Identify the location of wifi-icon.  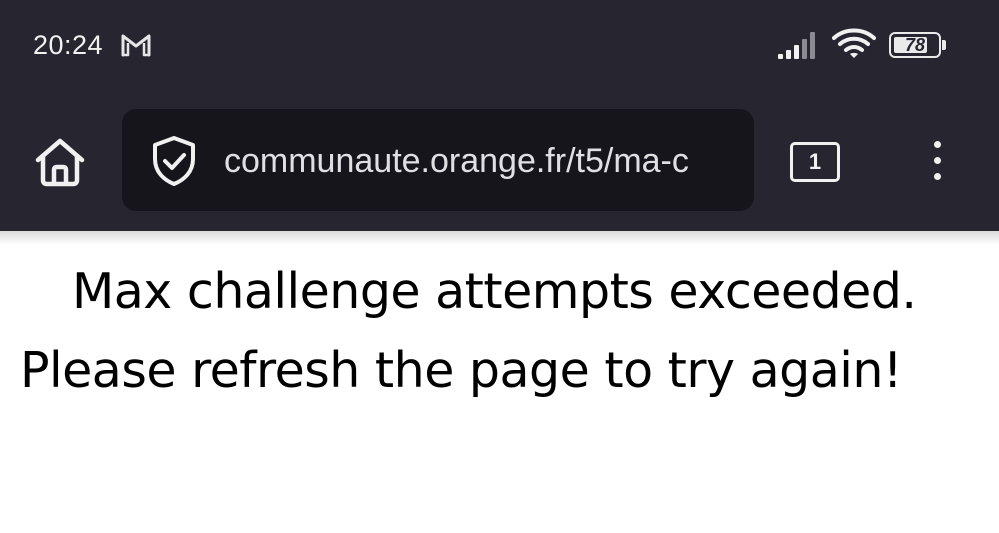
(854, 44).